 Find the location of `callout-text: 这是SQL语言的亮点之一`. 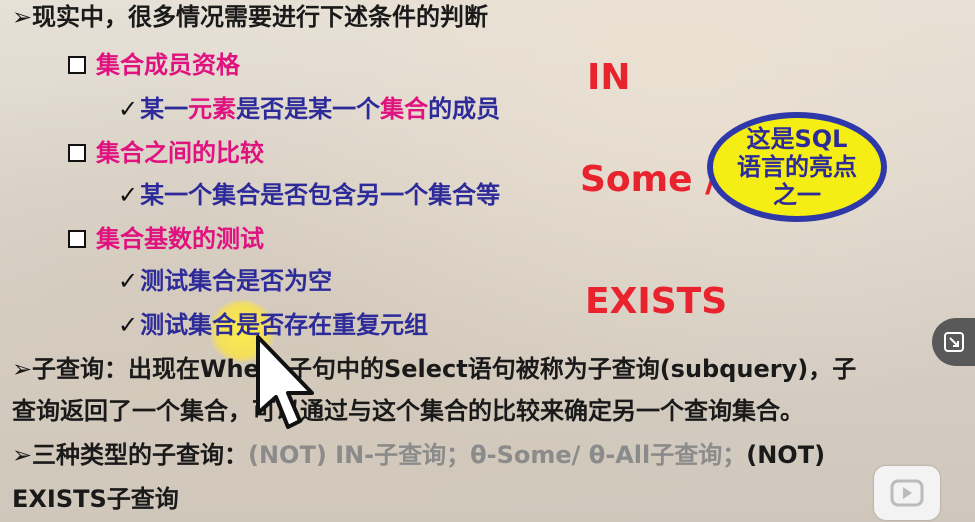

callout-text: 这是SQL语言的亮点之一 is located at coordinates (797, 167).